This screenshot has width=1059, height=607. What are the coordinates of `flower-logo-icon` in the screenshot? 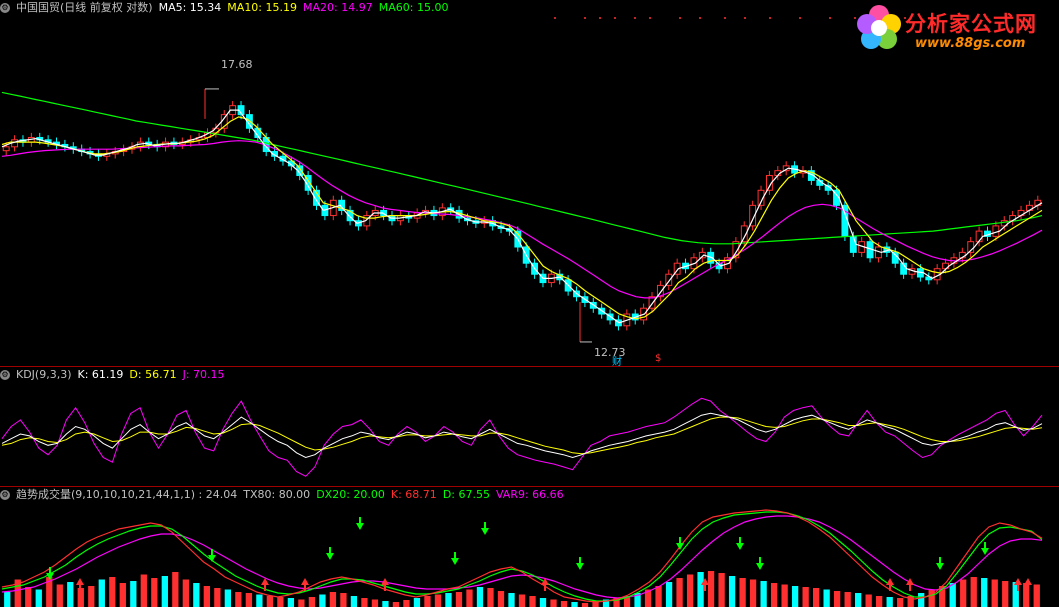 It's located at (879, 27).